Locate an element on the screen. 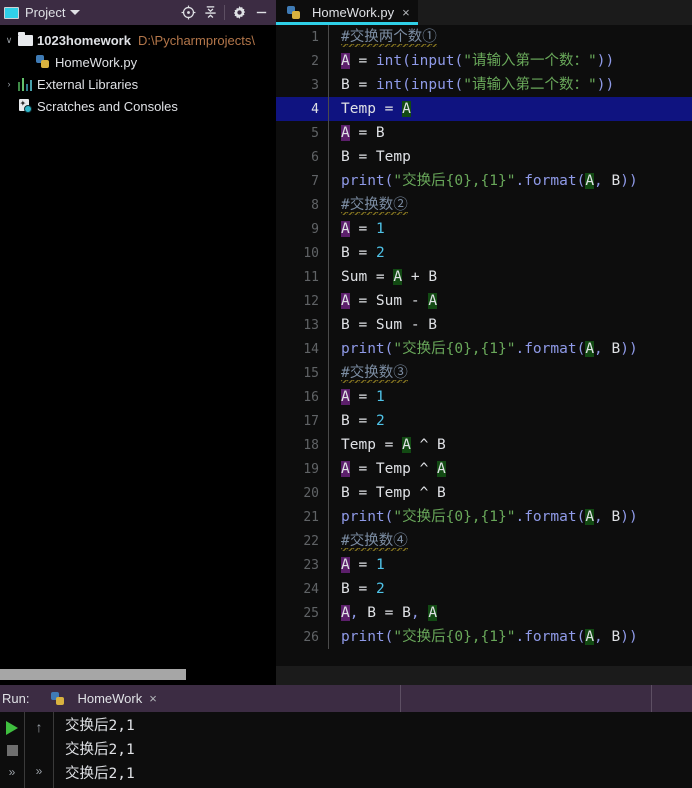 The width and height of the screenshot is (692, 788). code-line: 9 A = 1 is located at coordinates (484, 229).